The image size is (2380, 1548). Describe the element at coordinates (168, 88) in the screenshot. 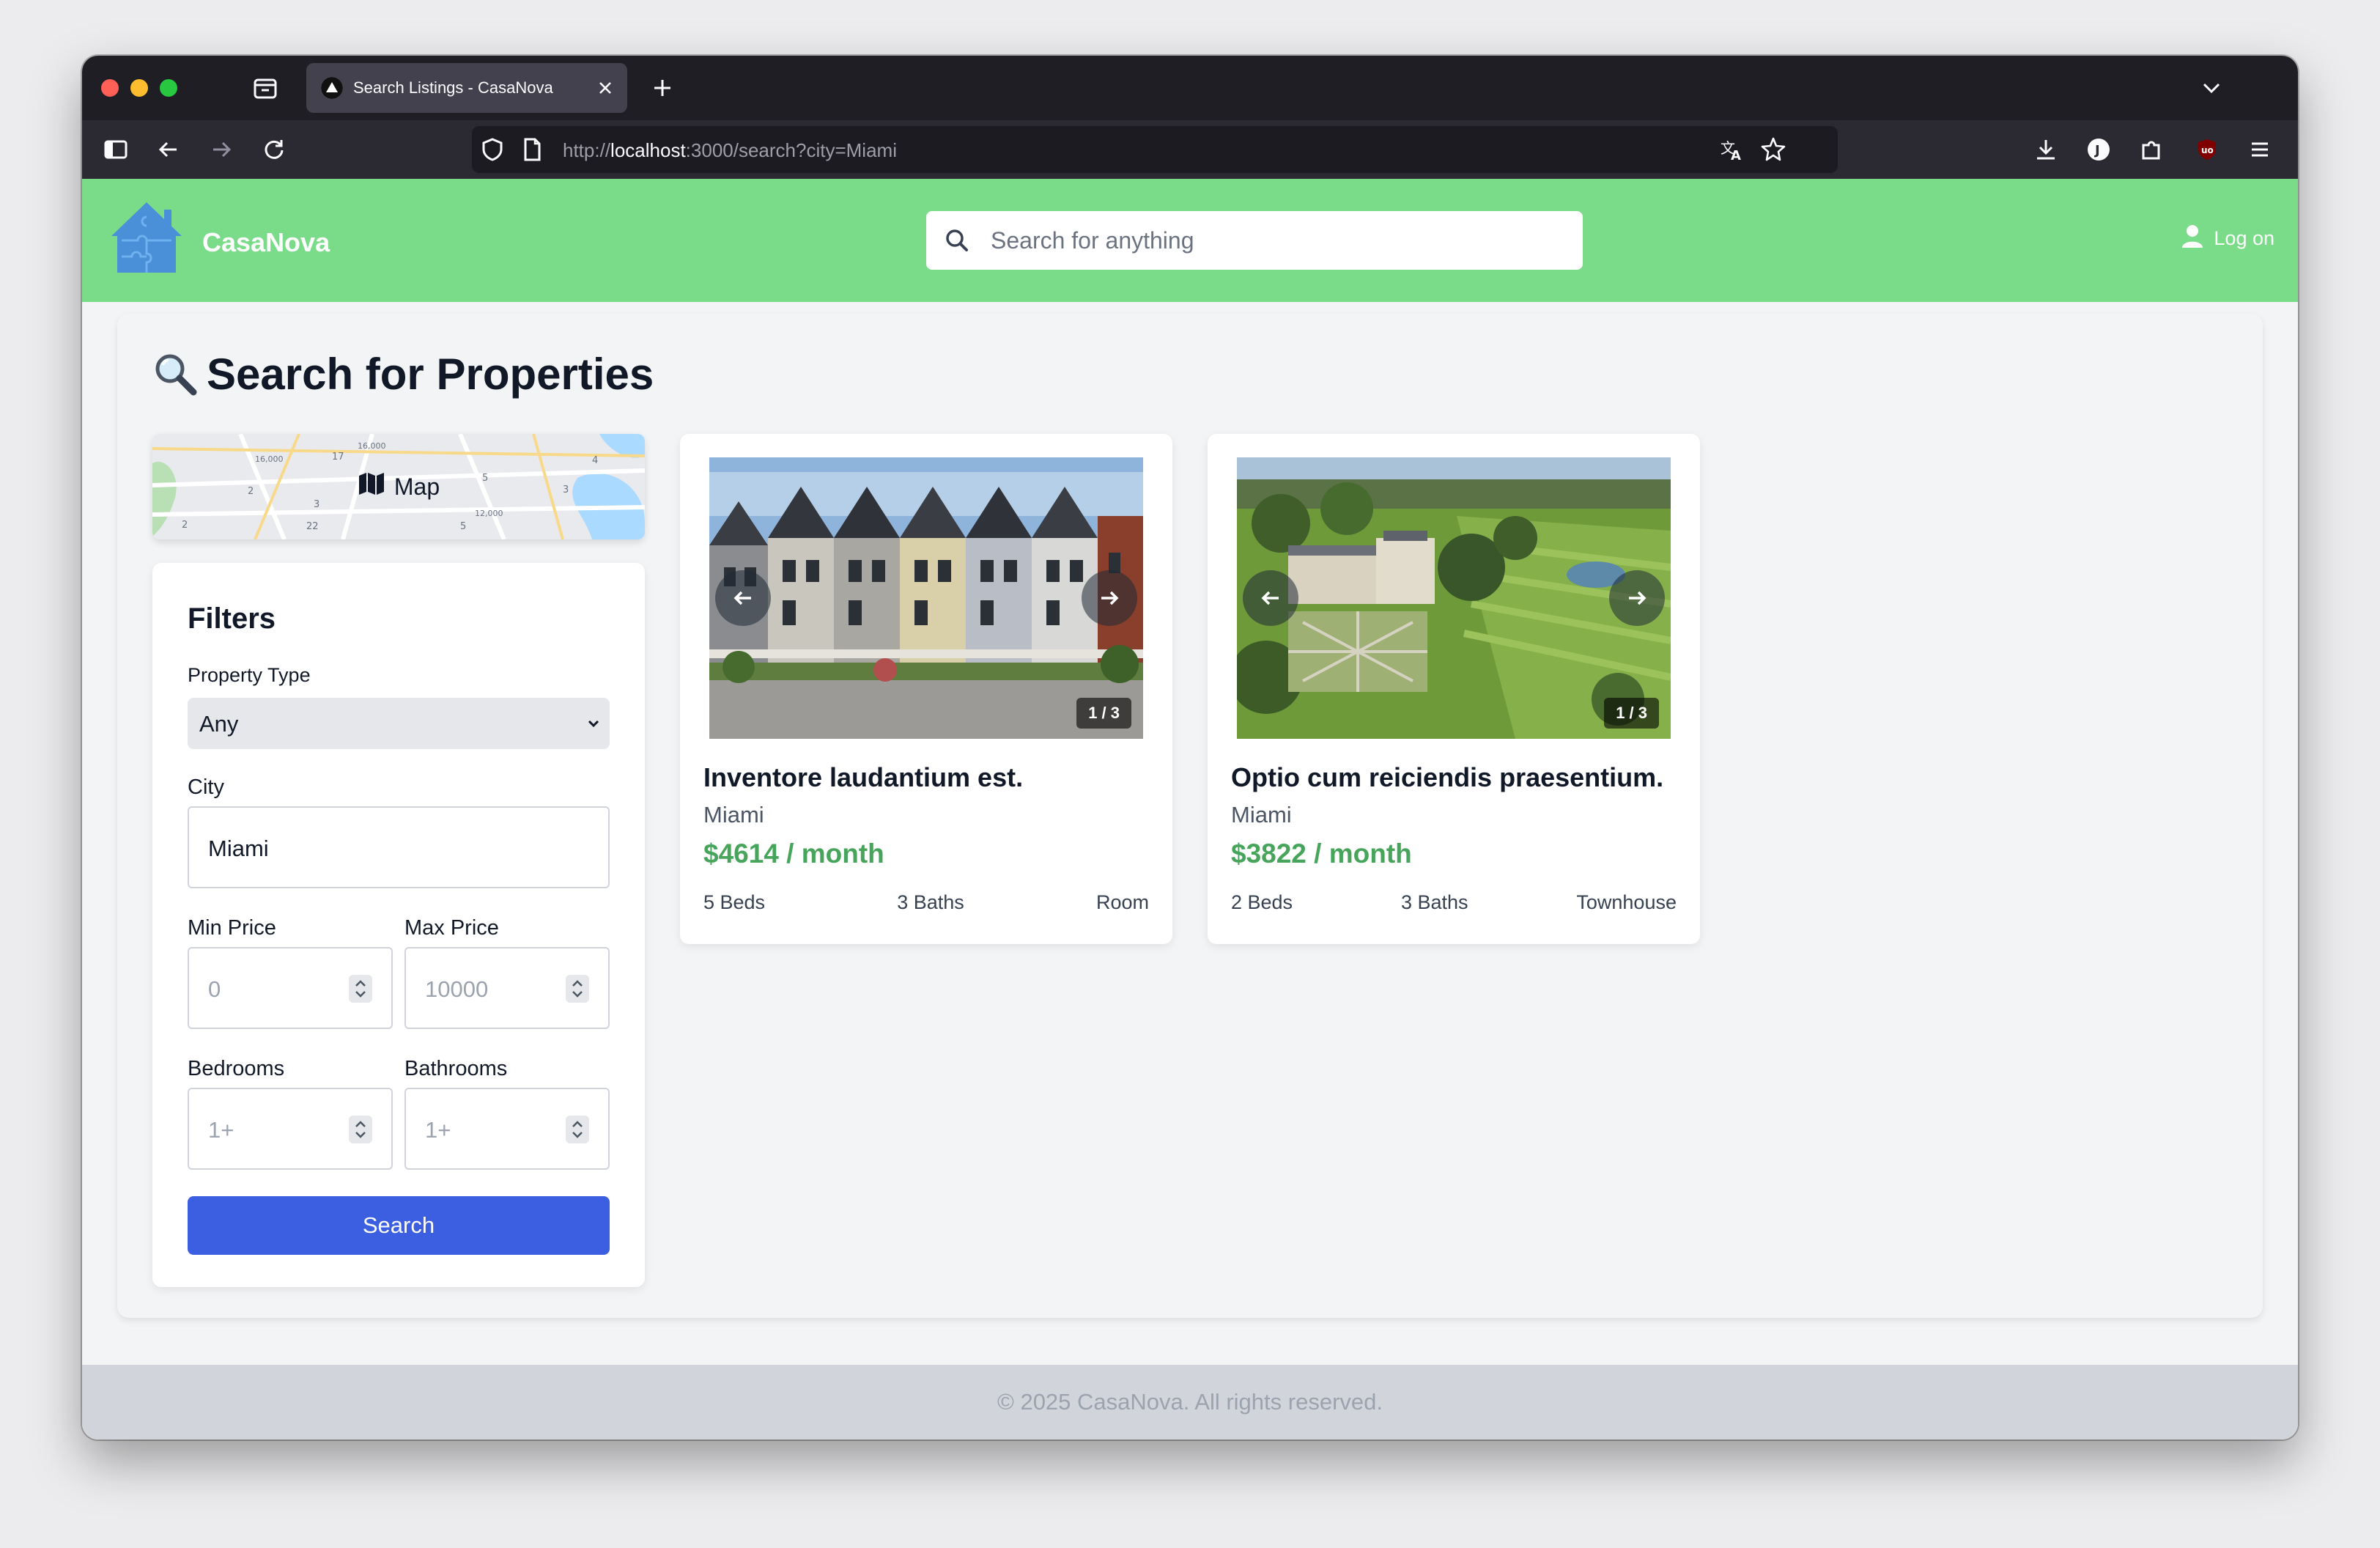

I see `zoom-window-button` at that location.